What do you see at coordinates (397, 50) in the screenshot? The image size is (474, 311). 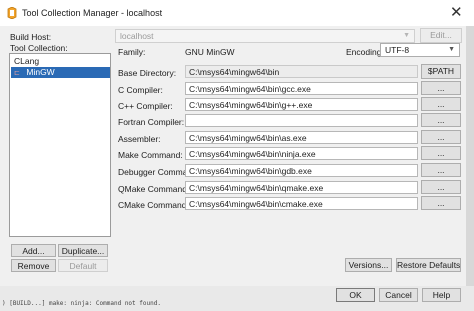 I see `encoding-value: UTF-8` at bounding box center [397, 50].